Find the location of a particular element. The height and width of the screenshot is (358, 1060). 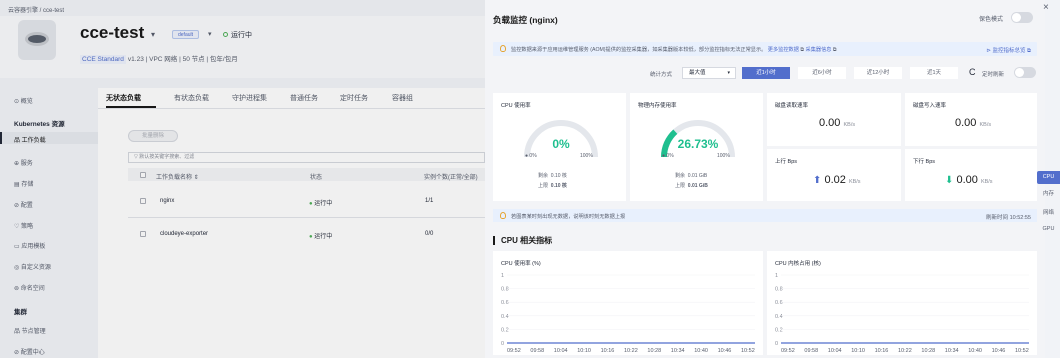

download-arrow-icon: ⬇ is located at coordinates (949, 180).